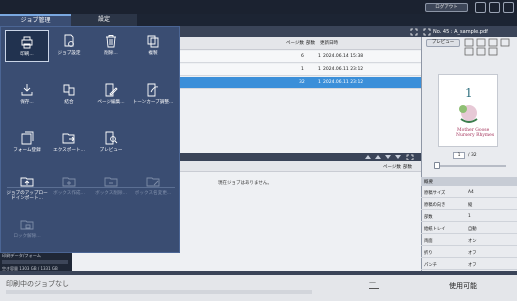 The image size is (517, 301). Describe the element at coordinates (469, 252) in the screenshot. I see `detail-row: 折り オフ` at that location.